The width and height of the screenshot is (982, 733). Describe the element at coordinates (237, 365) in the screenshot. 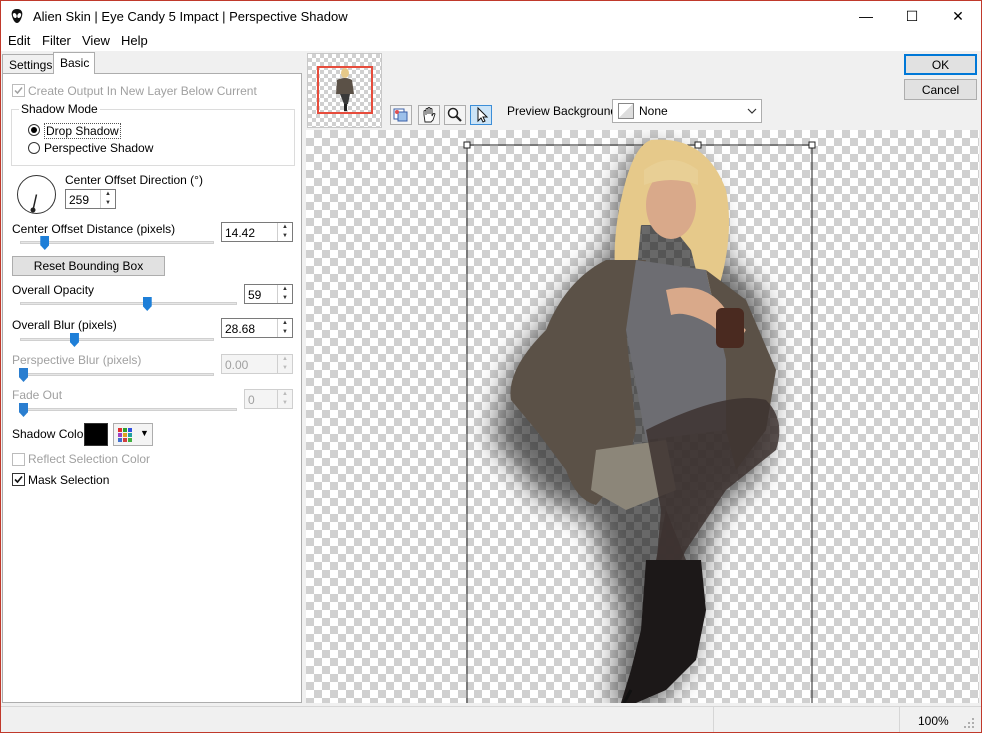

I see `perspective-blur-value: 0.00` at that location.